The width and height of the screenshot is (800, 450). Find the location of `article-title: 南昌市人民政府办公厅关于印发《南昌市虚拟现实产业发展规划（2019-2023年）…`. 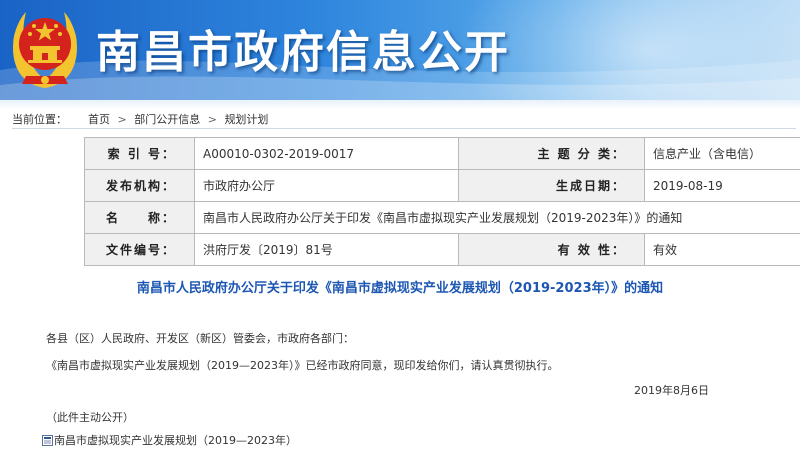

article-title: 南昌市人民政府办公厅关于印发《南昌市虚拟现实产业发展规划（2019-2023年）… is located at coordinates (400, 288).